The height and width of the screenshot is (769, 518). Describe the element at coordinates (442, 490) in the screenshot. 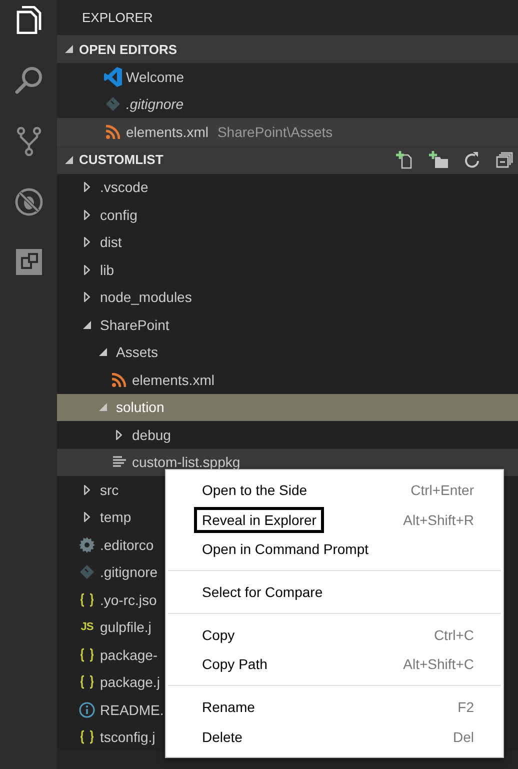

I see `shortcut-label: Ctrl+Enter` at that location.